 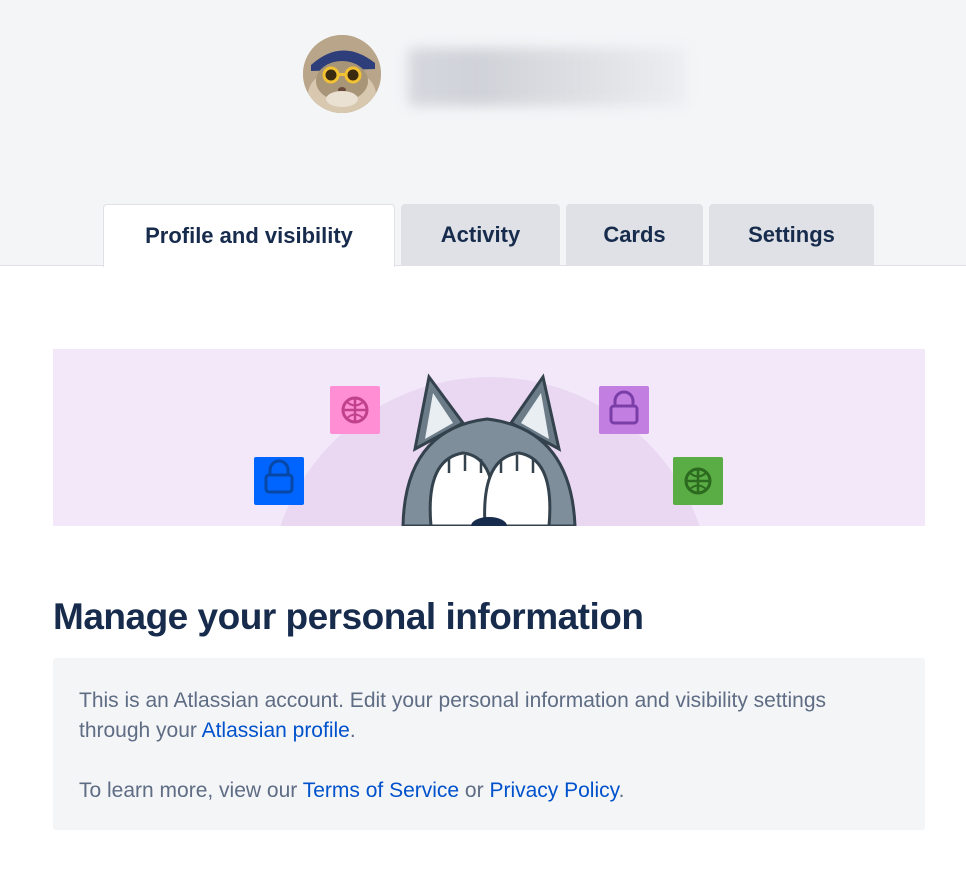 What do you see at coordinates (348, 616) in the screenshot?
I see `page-heading: Manage your personal information` at bounding box center [348, 616].